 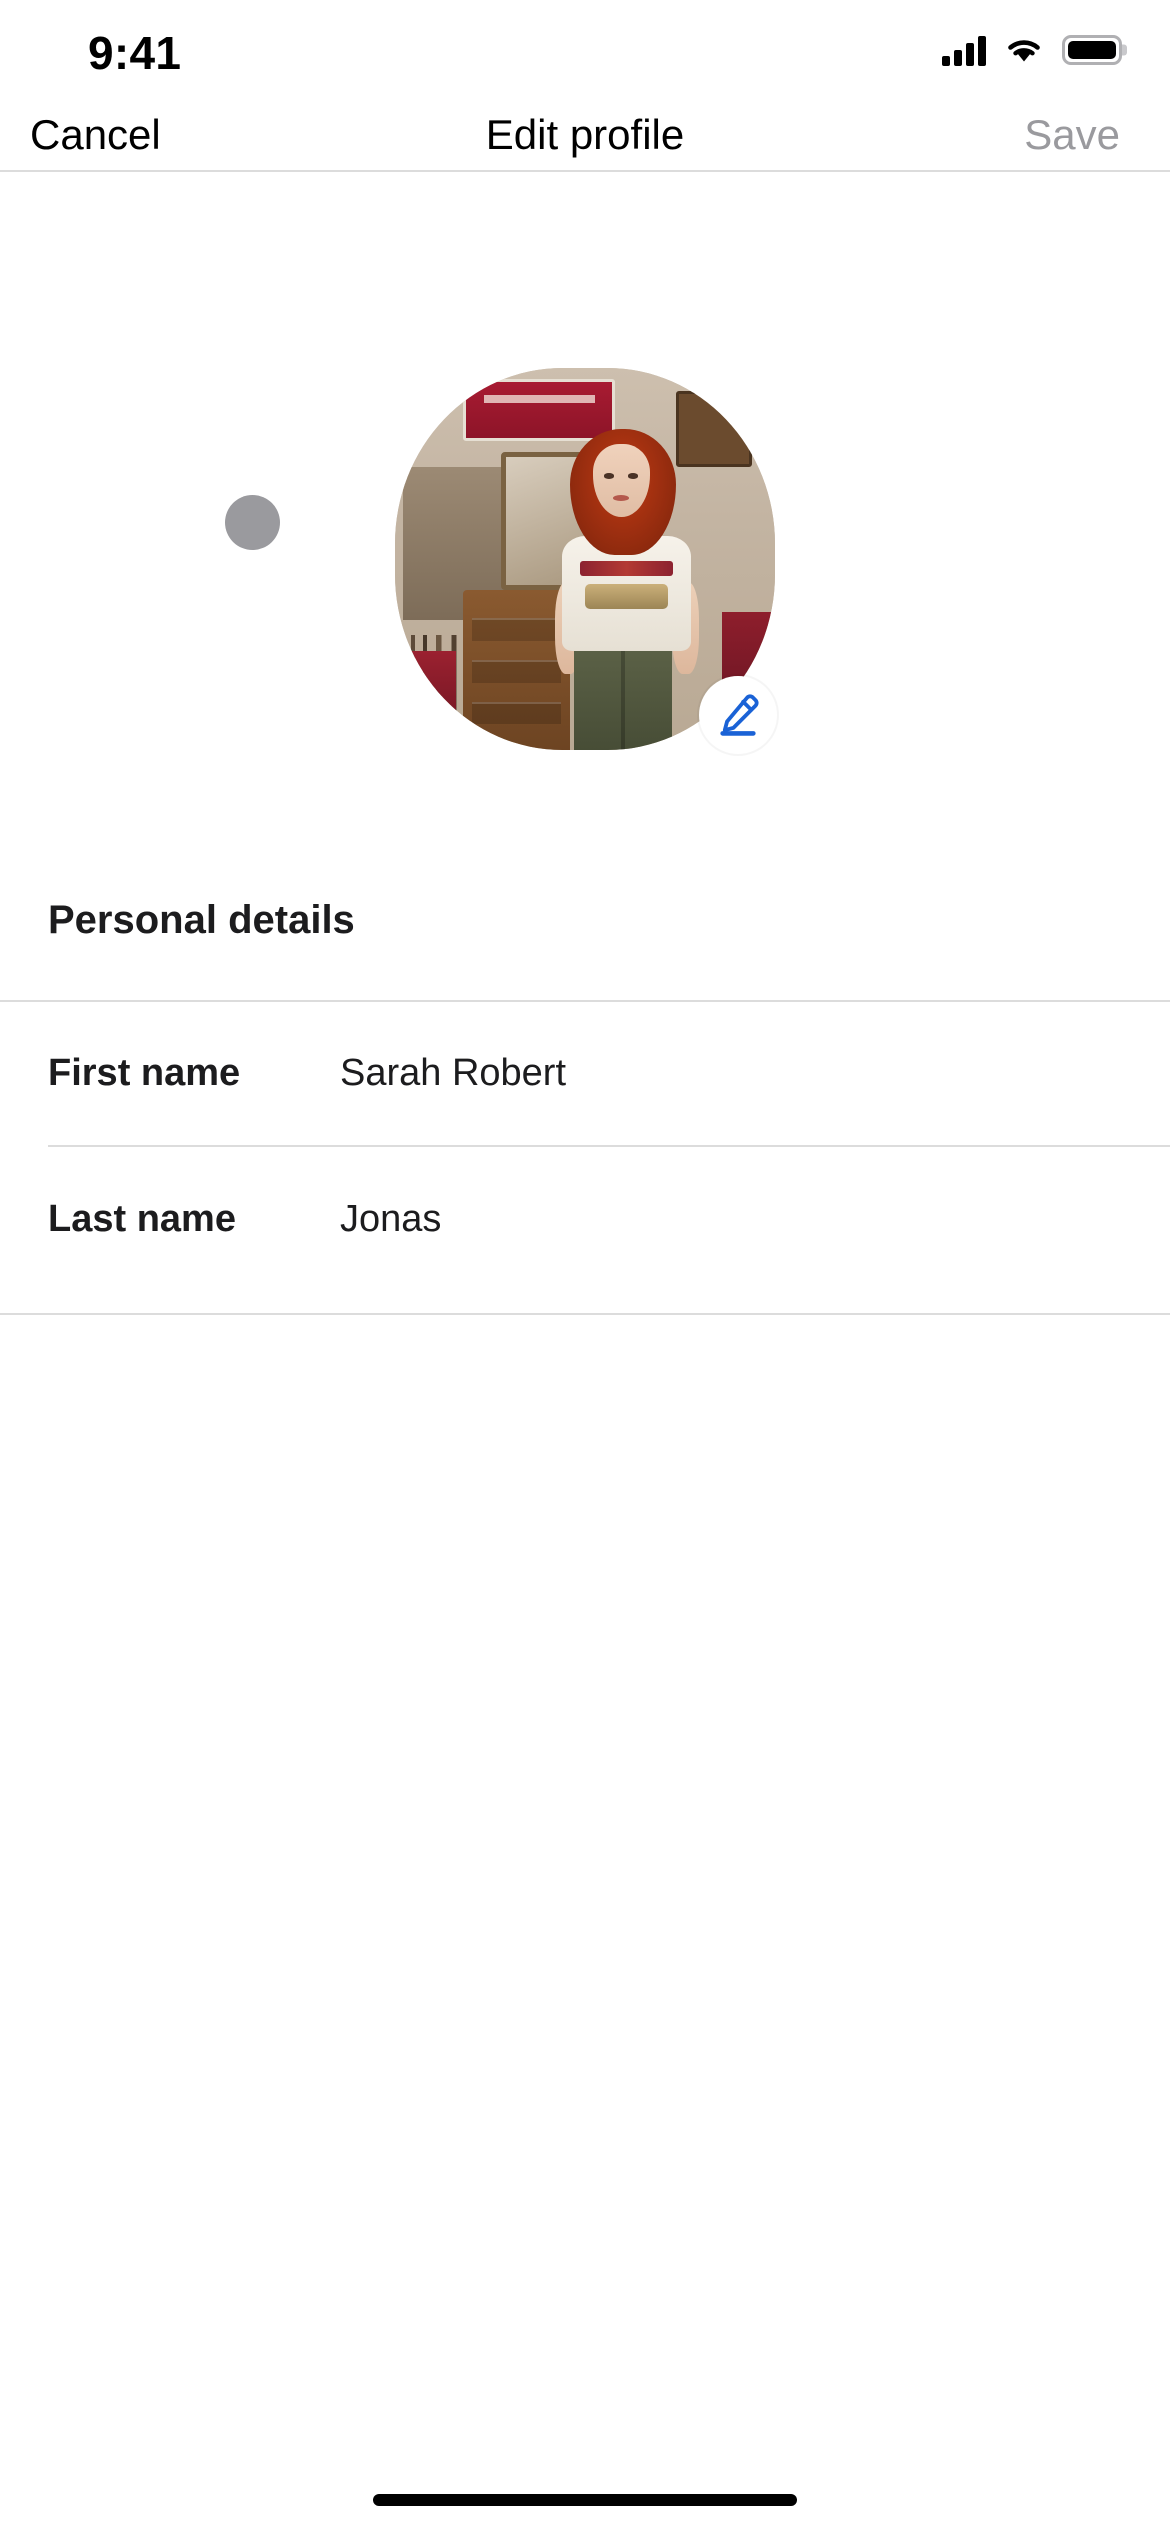 What do you see at coordinates (144, 1073) in the screenshot?
I see `field-label-first-name: First name` at bounding box center [144, 1073].